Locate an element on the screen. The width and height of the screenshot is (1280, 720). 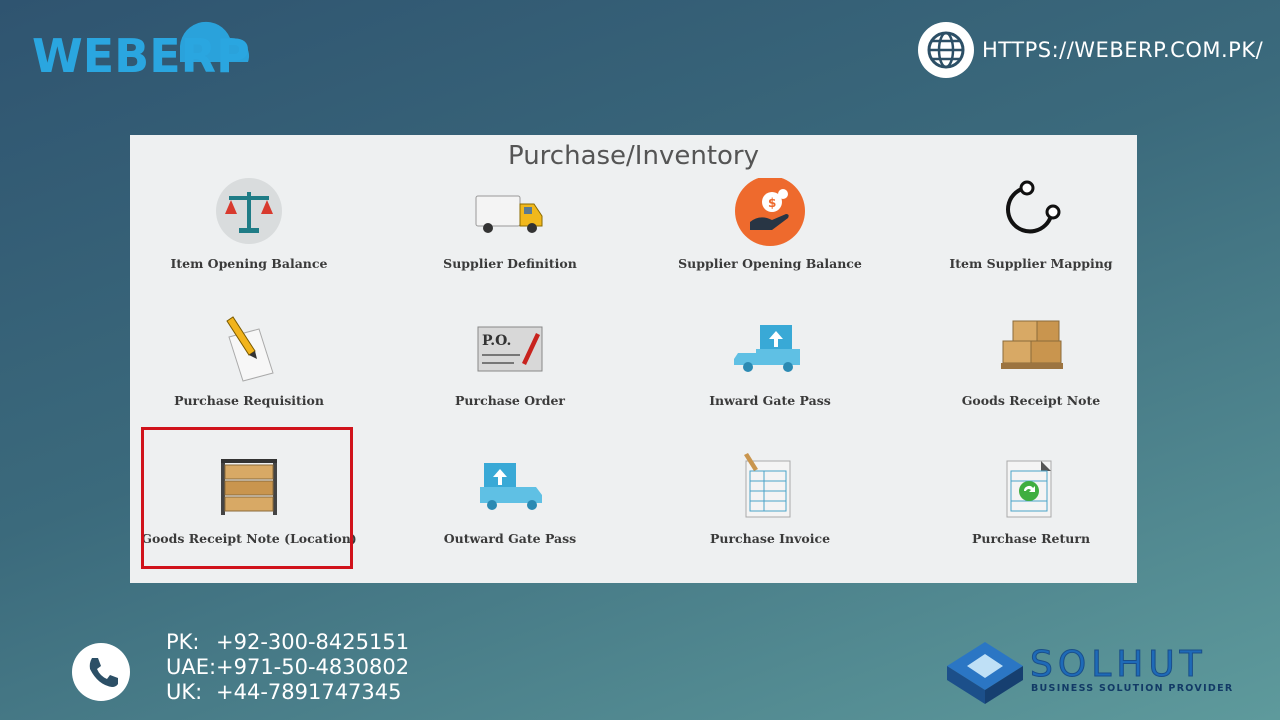
tile-goods-receipt-note: Goods Receipt Note is located at coordinates (1031, 370).